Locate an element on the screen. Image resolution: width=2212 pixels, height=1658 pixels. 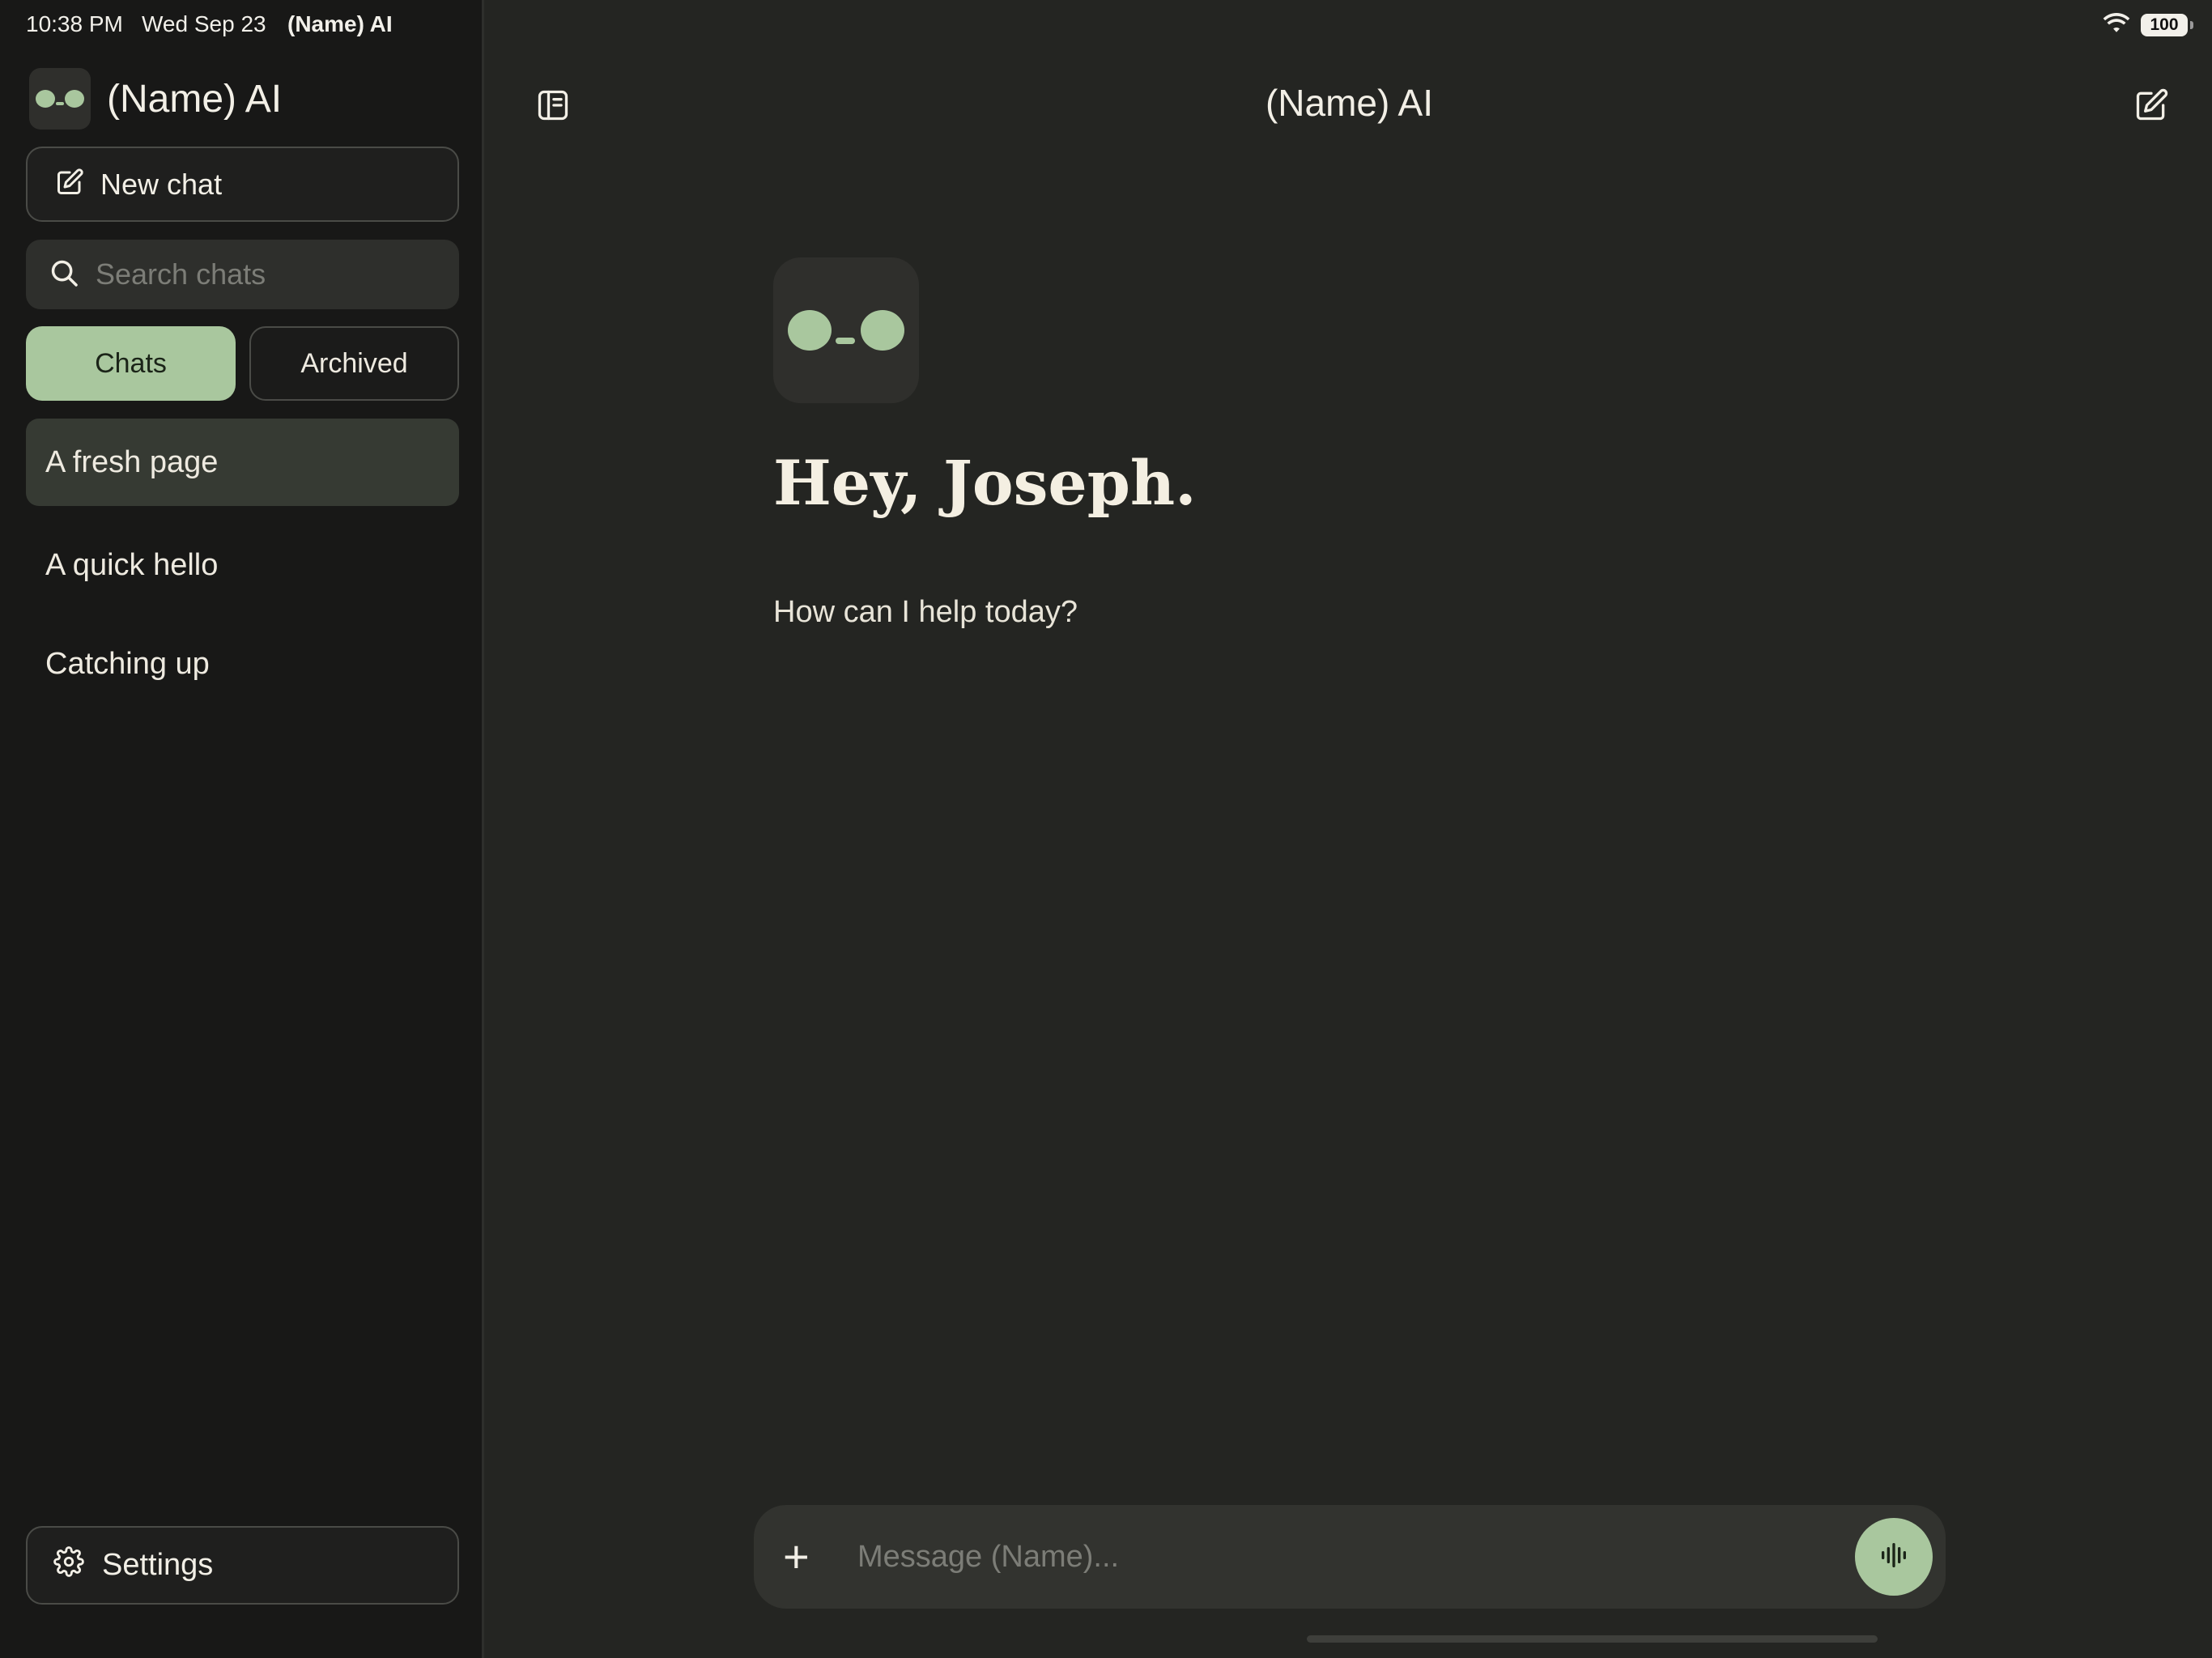
assistant-avatar-icon is located at coordinates (846, 330).